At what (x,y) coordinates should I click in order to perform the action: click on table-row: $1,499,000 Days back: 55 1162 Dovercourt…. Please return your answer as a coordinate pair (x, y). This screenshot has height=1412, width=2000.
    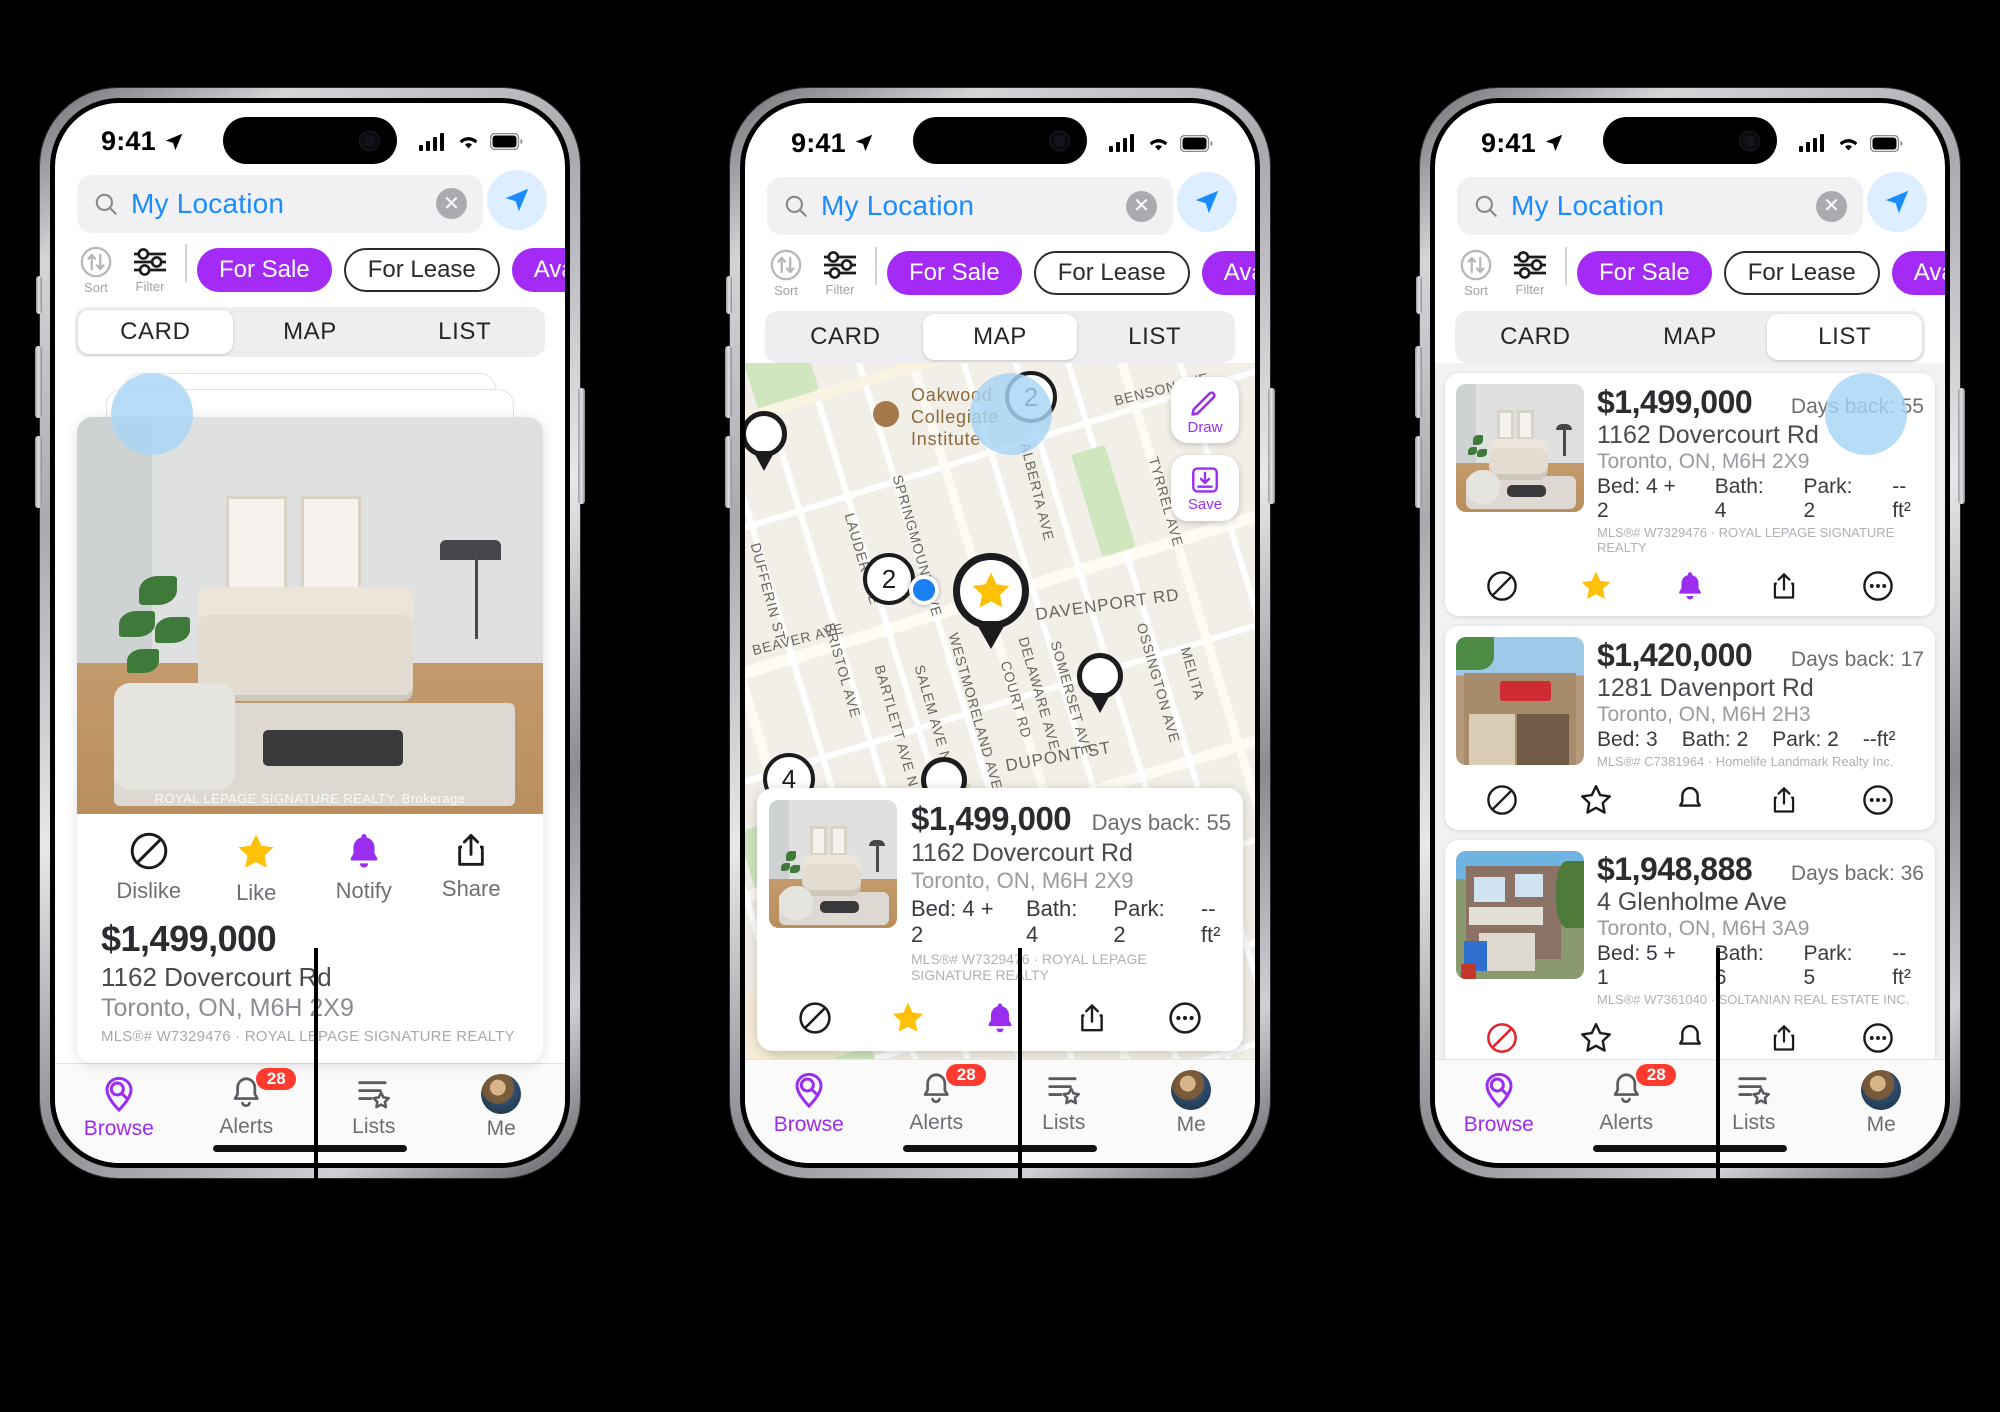
    Looking at the image, I should click on (1690, 494).